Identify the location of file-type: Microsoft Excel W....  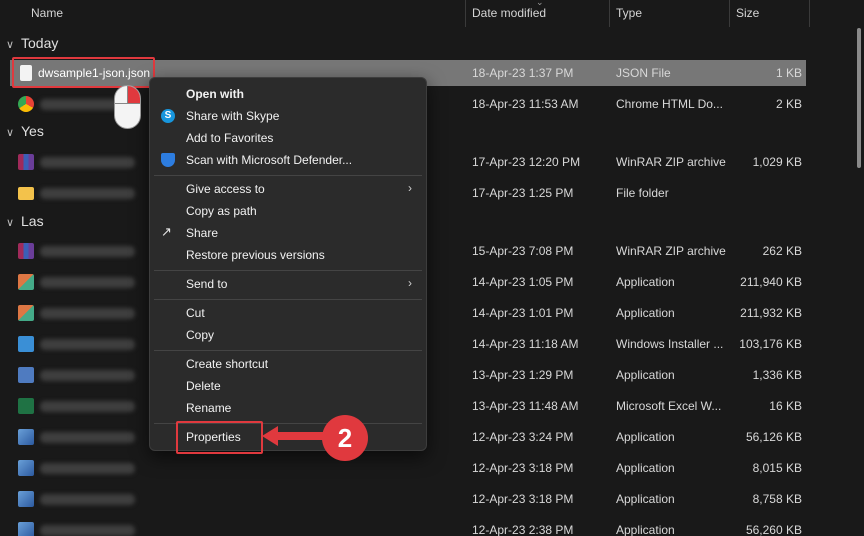
(669, 406).